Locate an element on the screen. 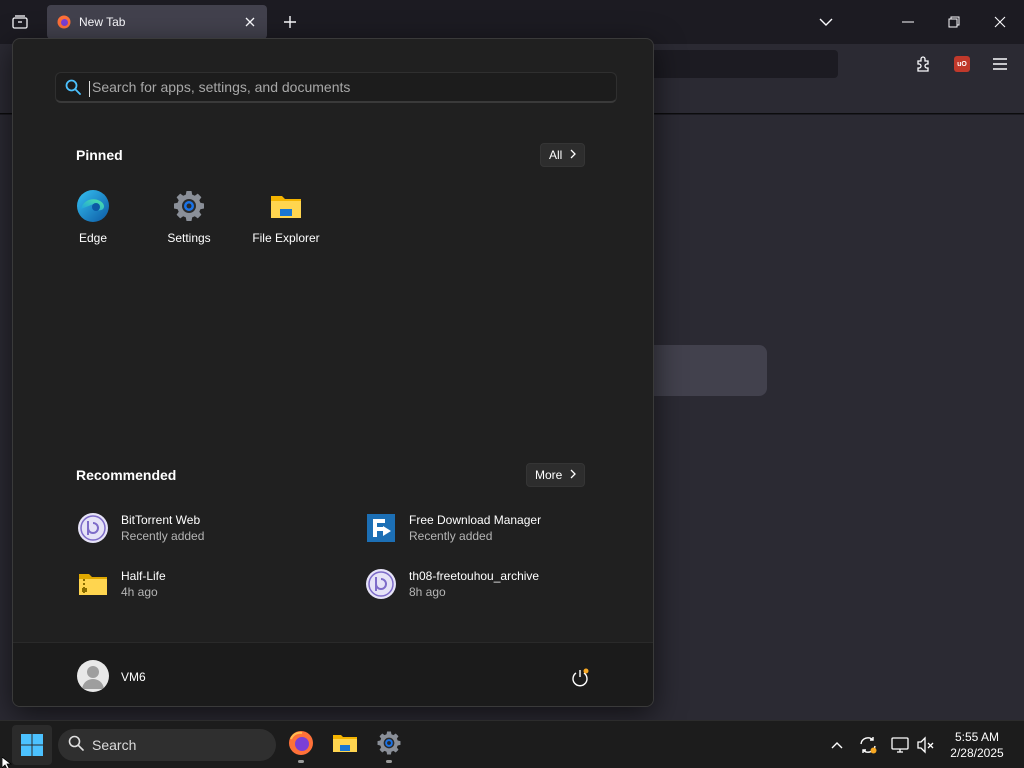 Image resolution: width=1024 pixels, height=768 pixels. new-tab-plus-icon is located at coordinates (290, 22).